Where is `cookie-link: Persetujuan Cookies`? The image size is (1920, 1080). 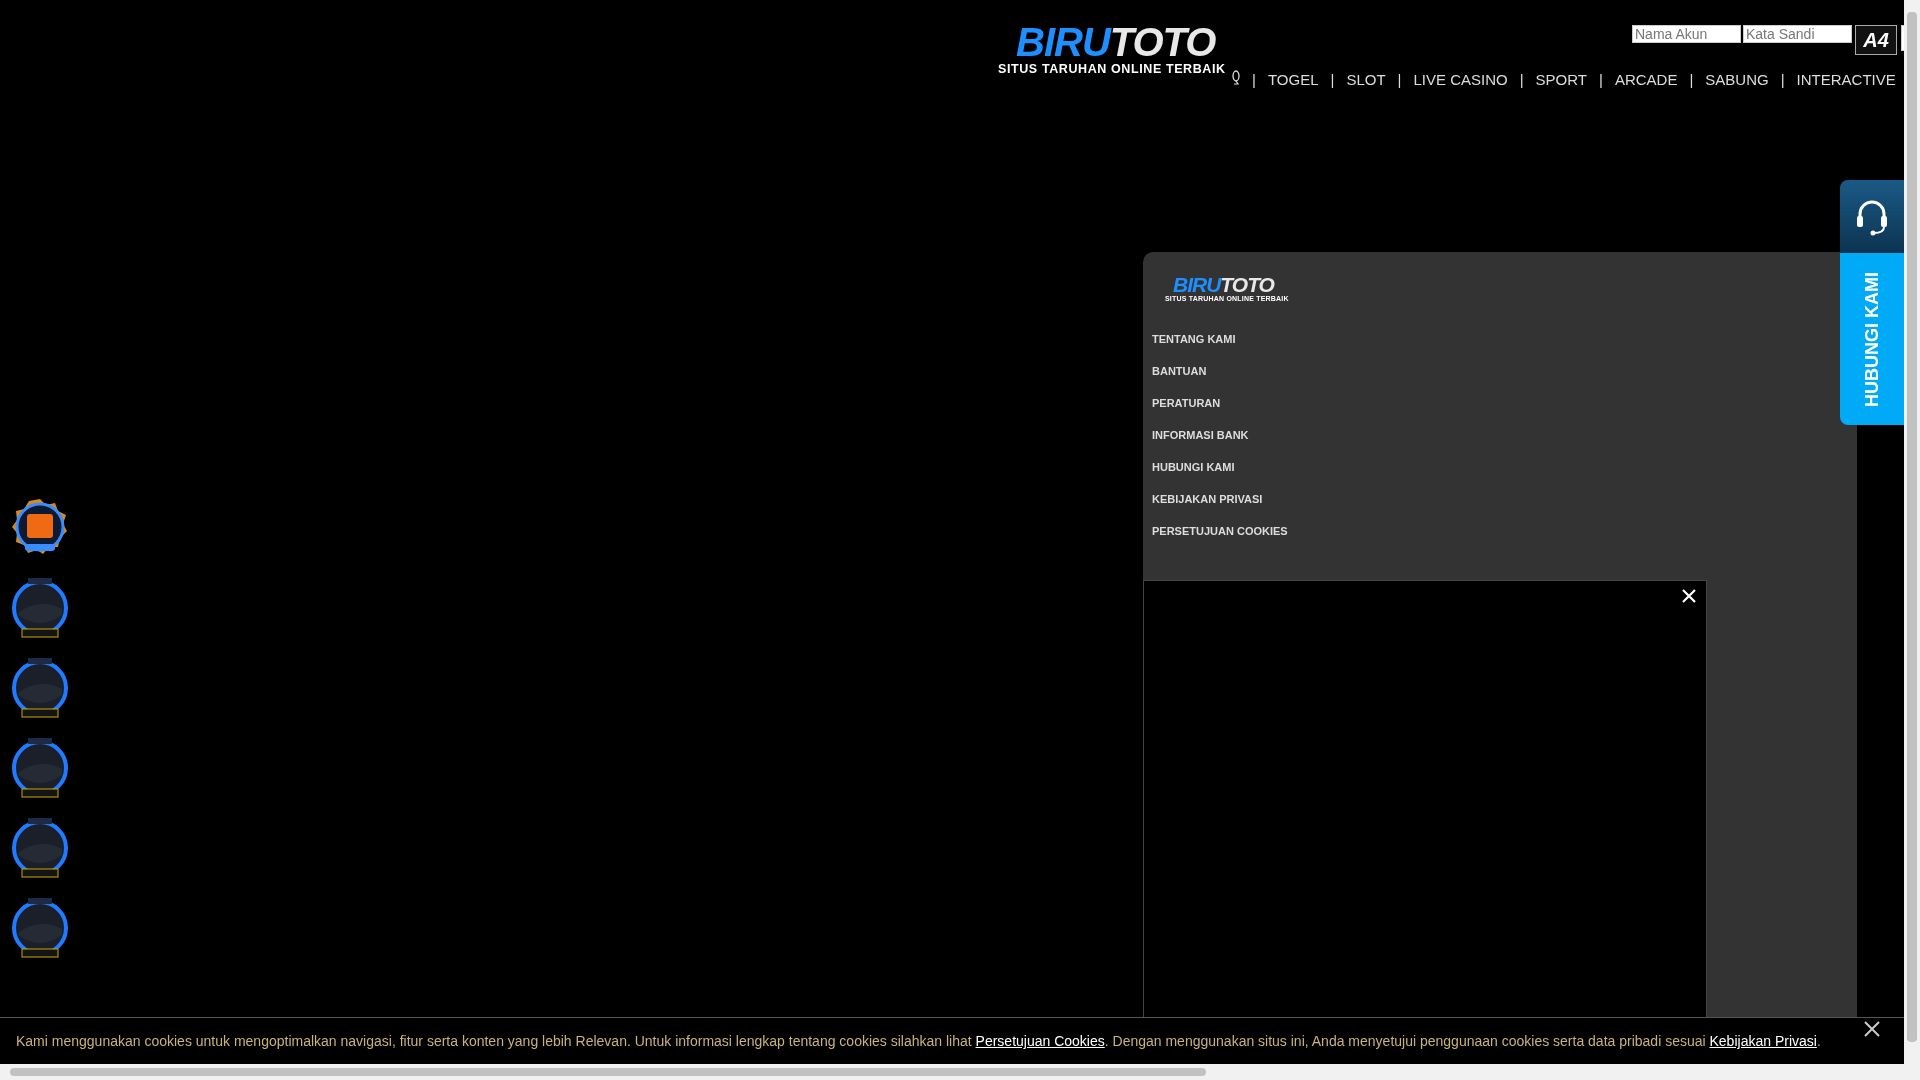
cookie-link: Persetujuan Cookies is located at coordinates (1040, 1041).